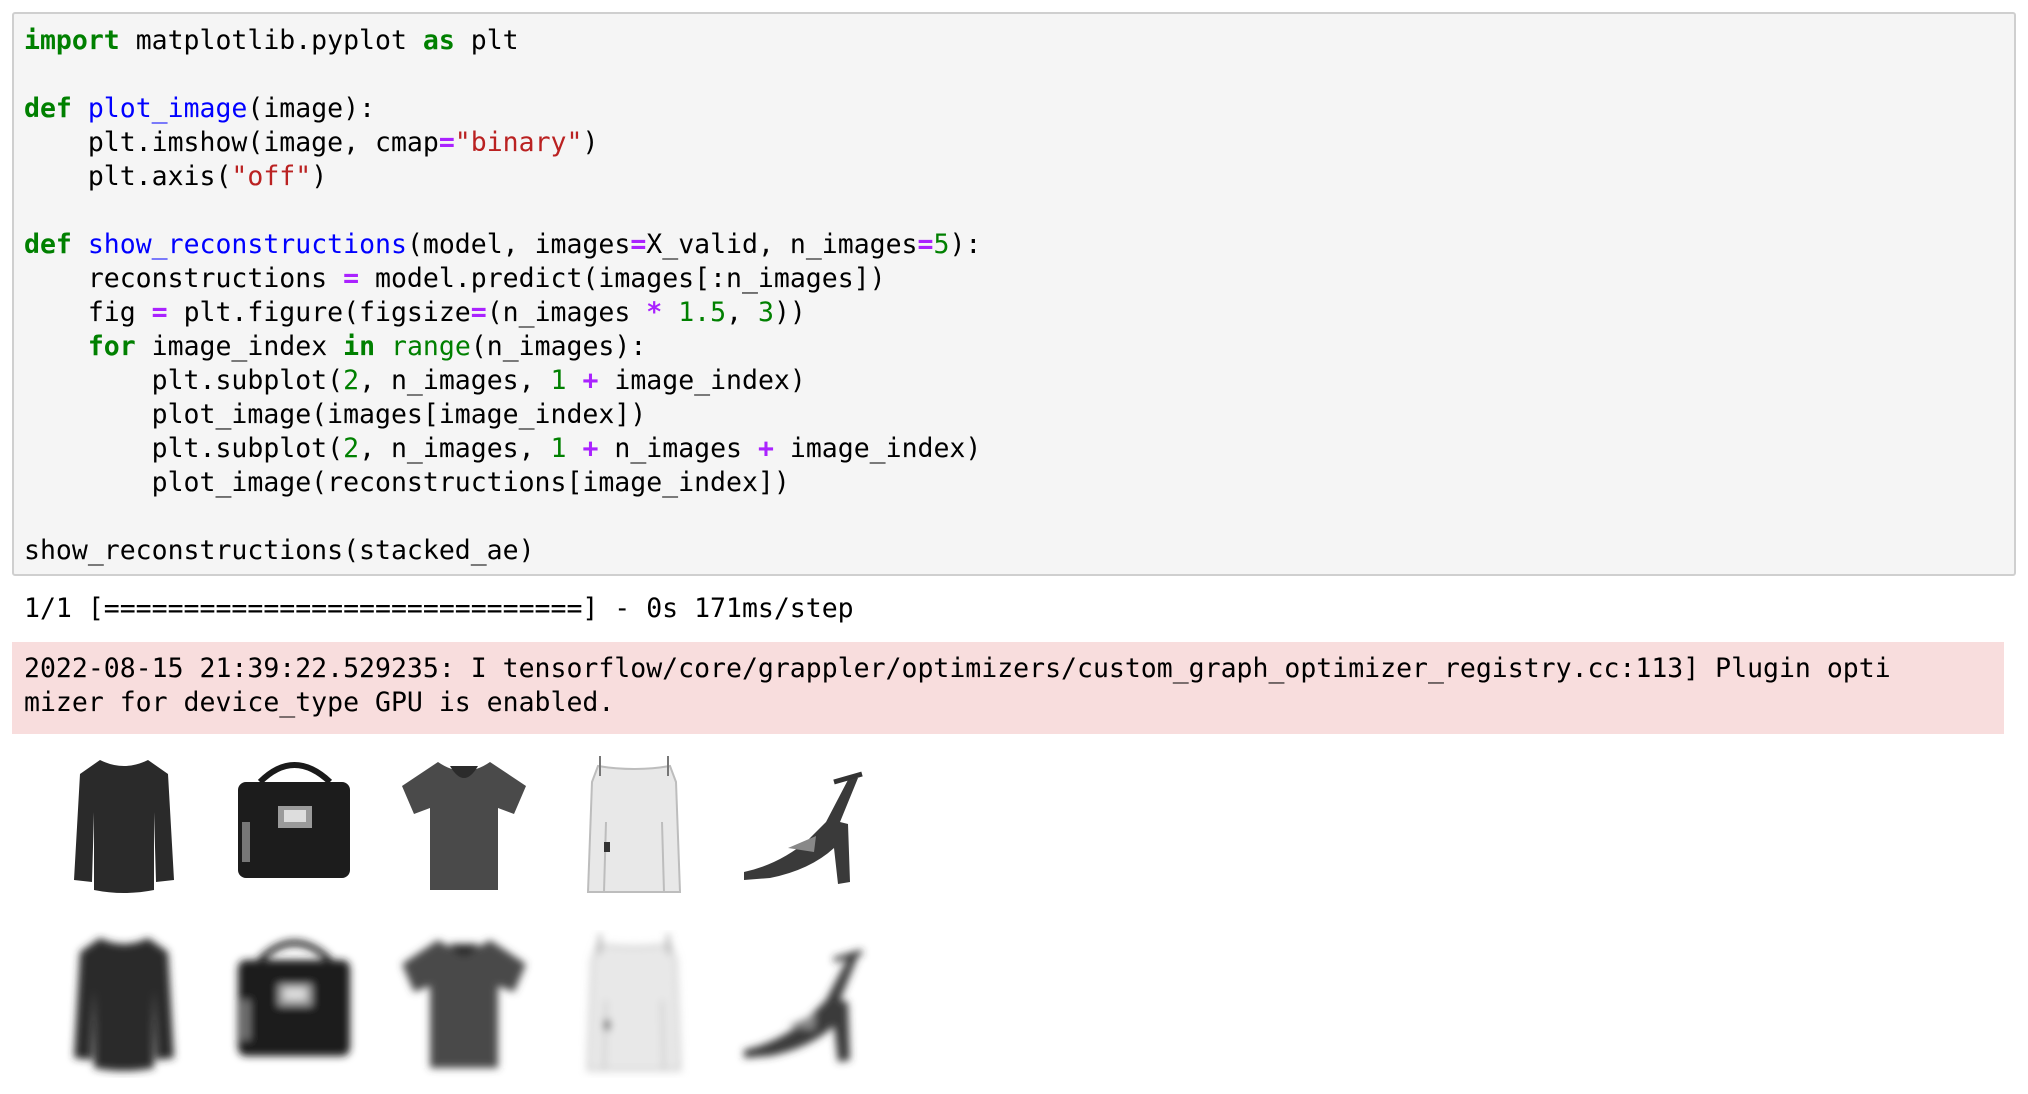 The image size is (2028, 1094). I want to click on code-line: plt.imshow(image, cmap="binary"), so click(311, 142).